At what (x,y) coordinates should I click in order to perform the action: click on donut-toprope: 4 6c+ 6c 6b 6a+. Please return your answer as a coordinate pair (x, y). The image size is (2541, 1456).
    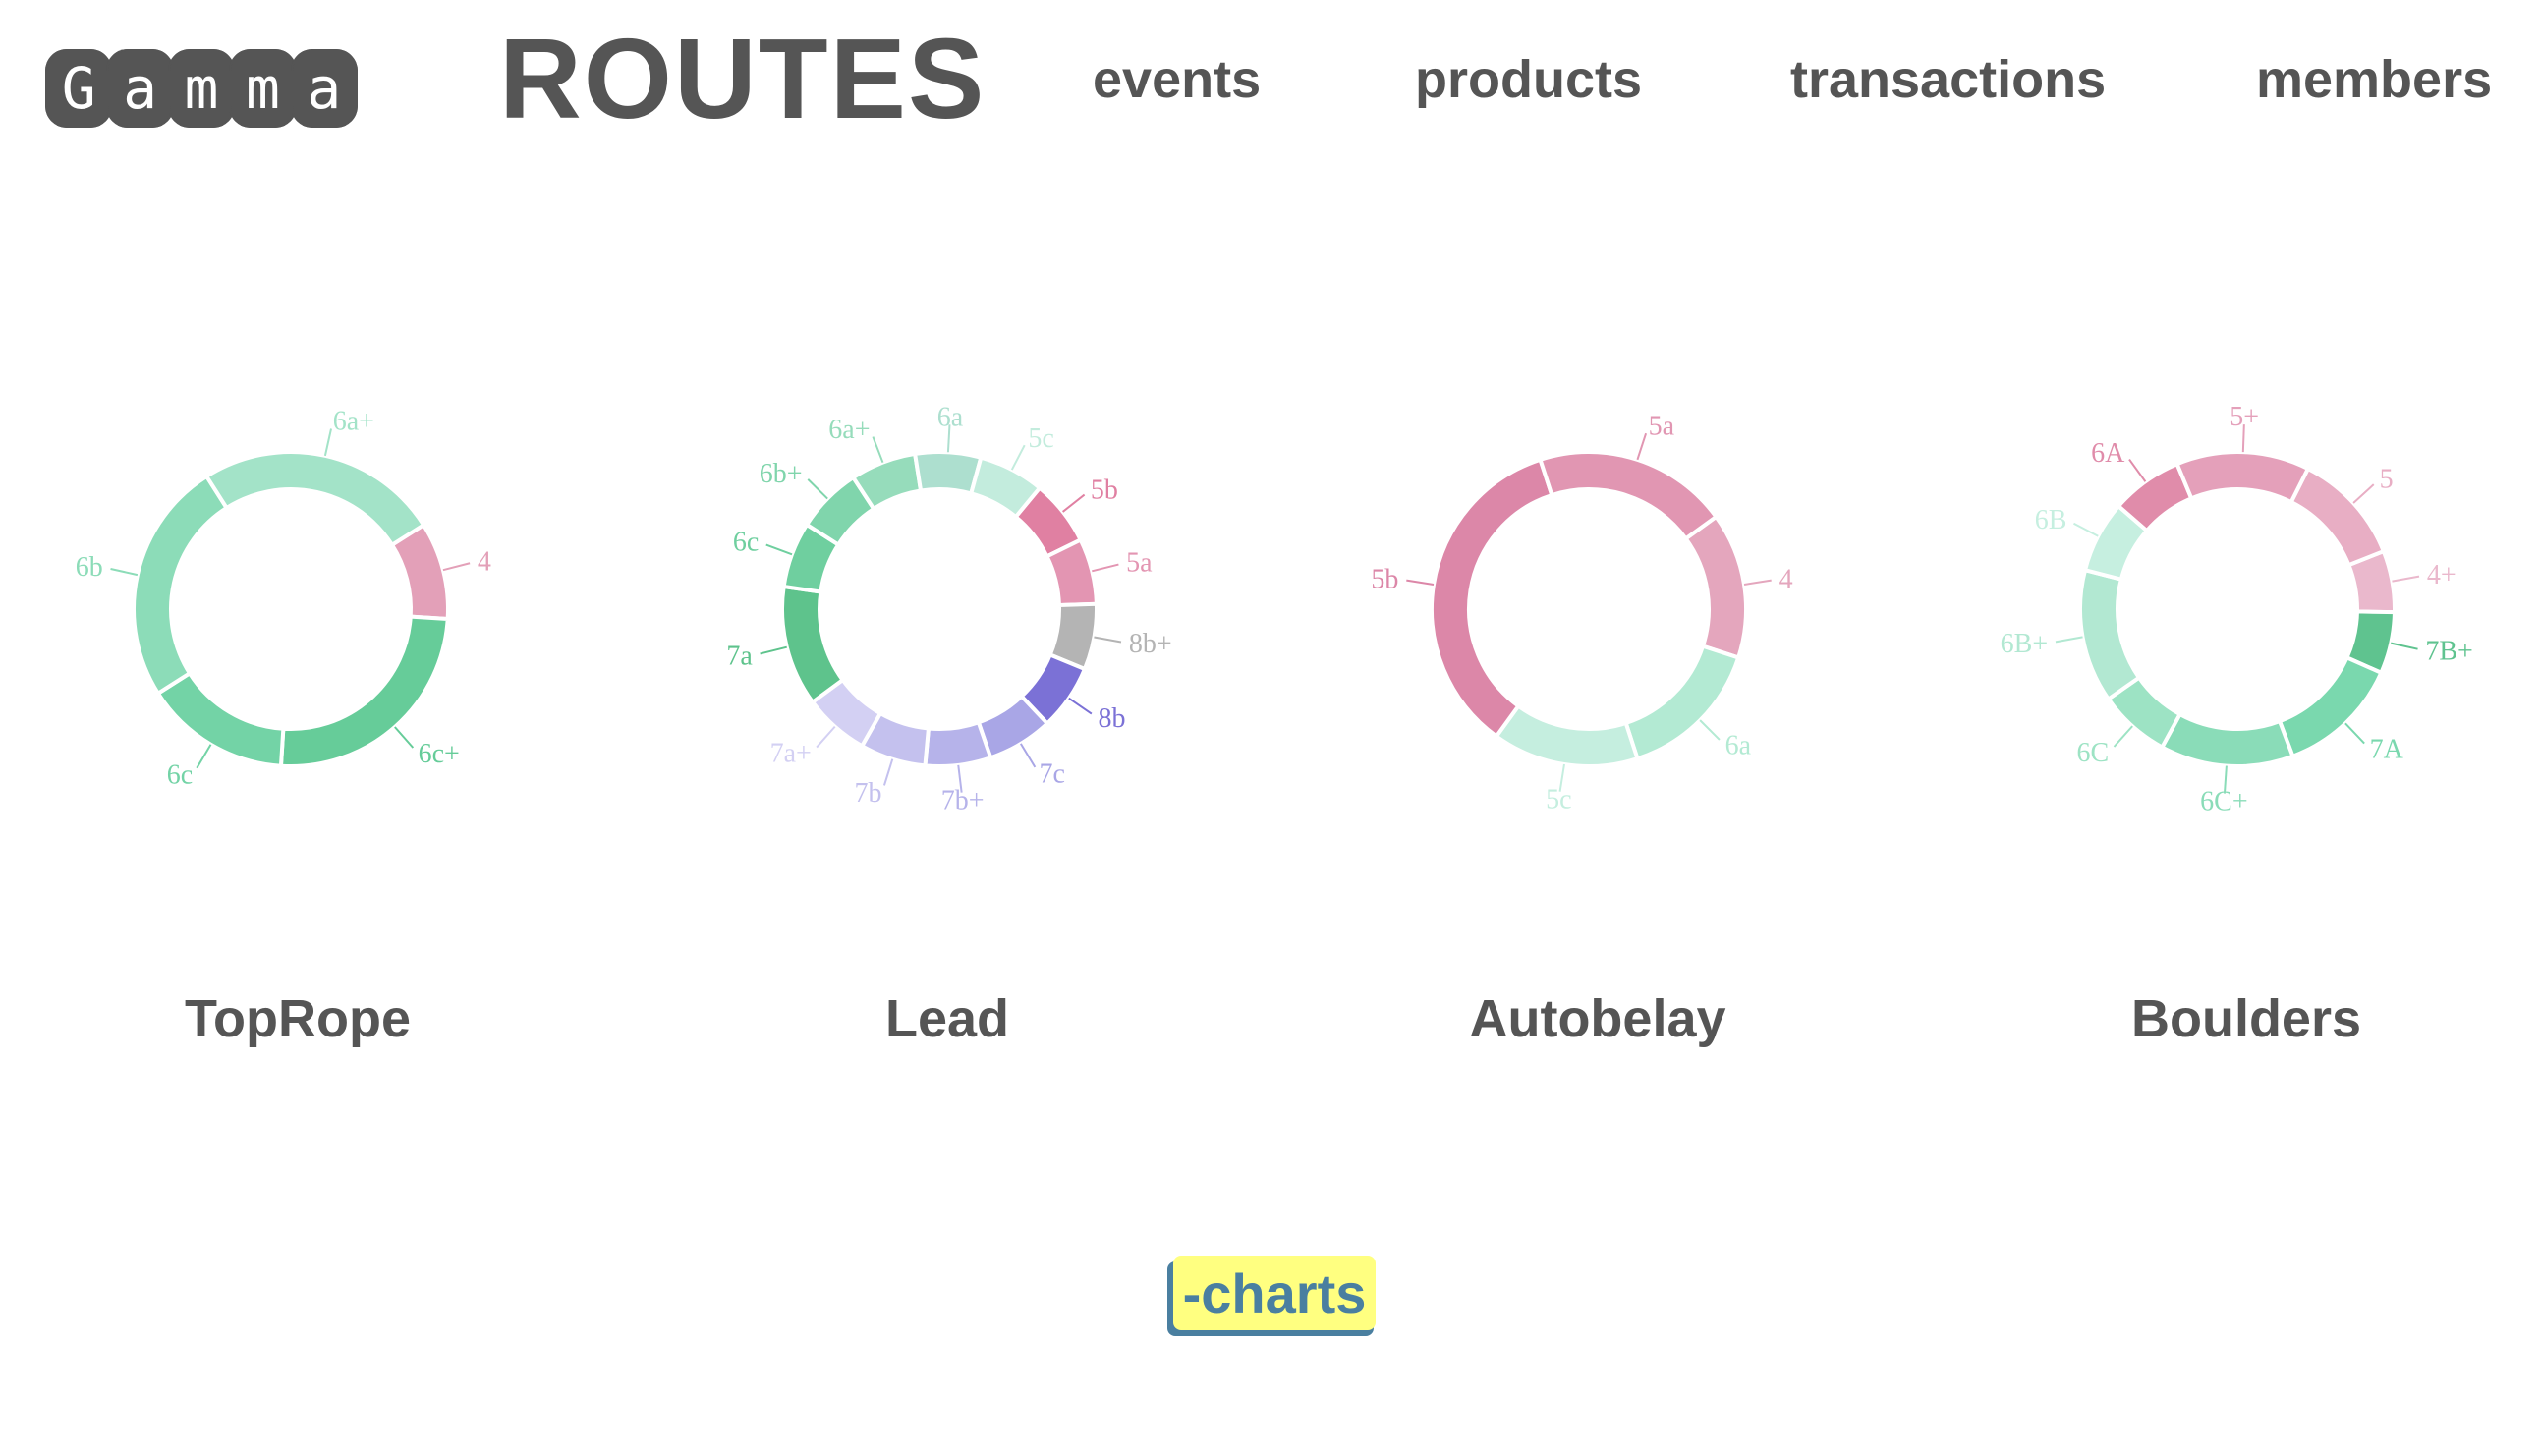
    Looking at the image, I should click on (283, 599).